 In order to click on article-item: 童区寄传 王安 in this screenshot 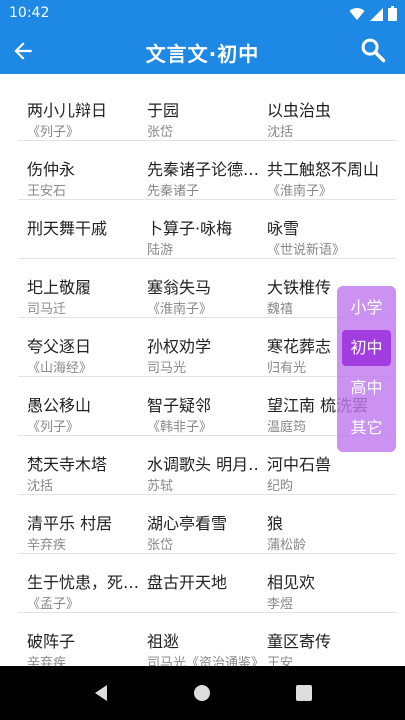, I will do `click(318, 639)`.